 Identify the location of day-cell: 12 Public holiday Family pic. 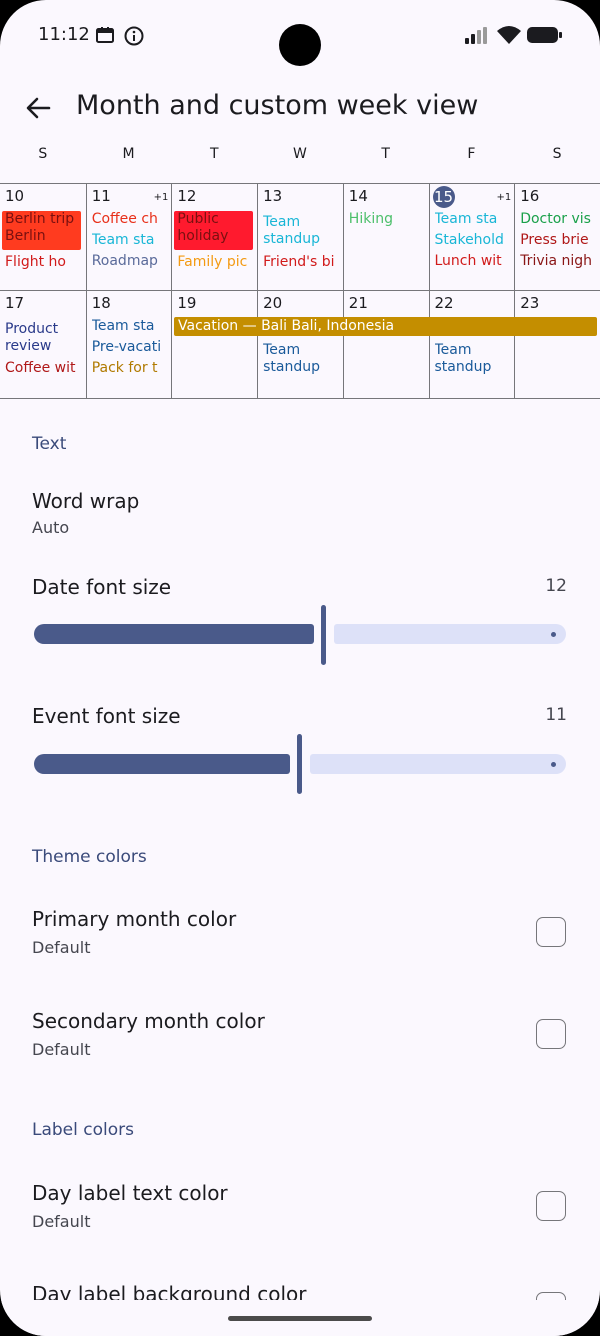
(214, 237).